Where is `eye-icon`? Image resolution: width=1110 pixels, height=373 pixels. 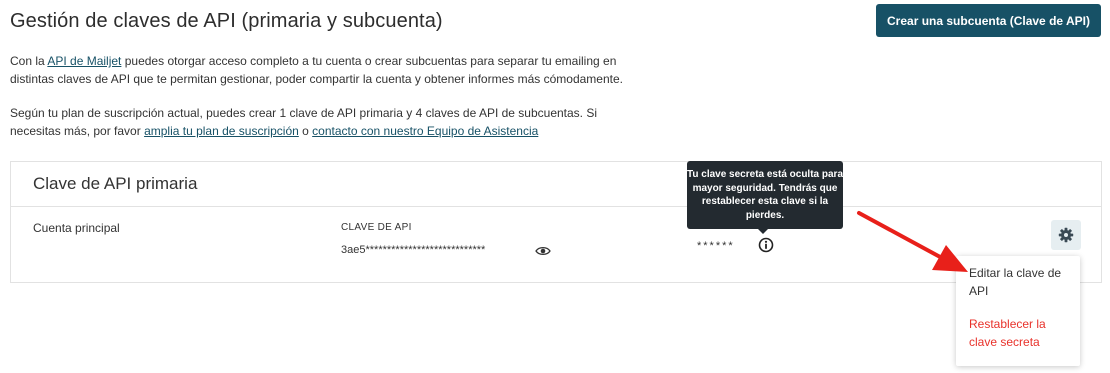
eye-icon is located at coordinates (543, 251).